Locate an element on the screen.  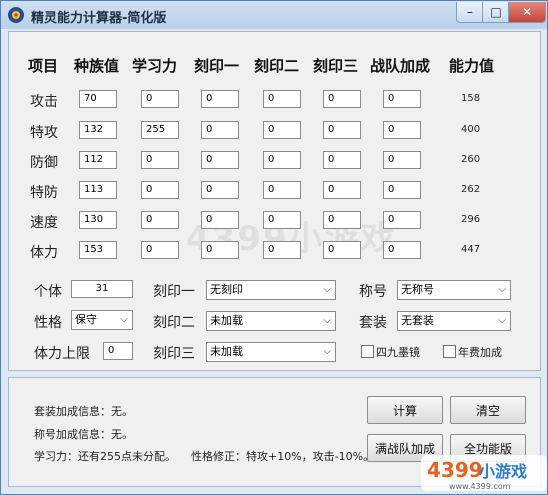
header-imprint3: 刻印三 is located at coordinates (336, 66).